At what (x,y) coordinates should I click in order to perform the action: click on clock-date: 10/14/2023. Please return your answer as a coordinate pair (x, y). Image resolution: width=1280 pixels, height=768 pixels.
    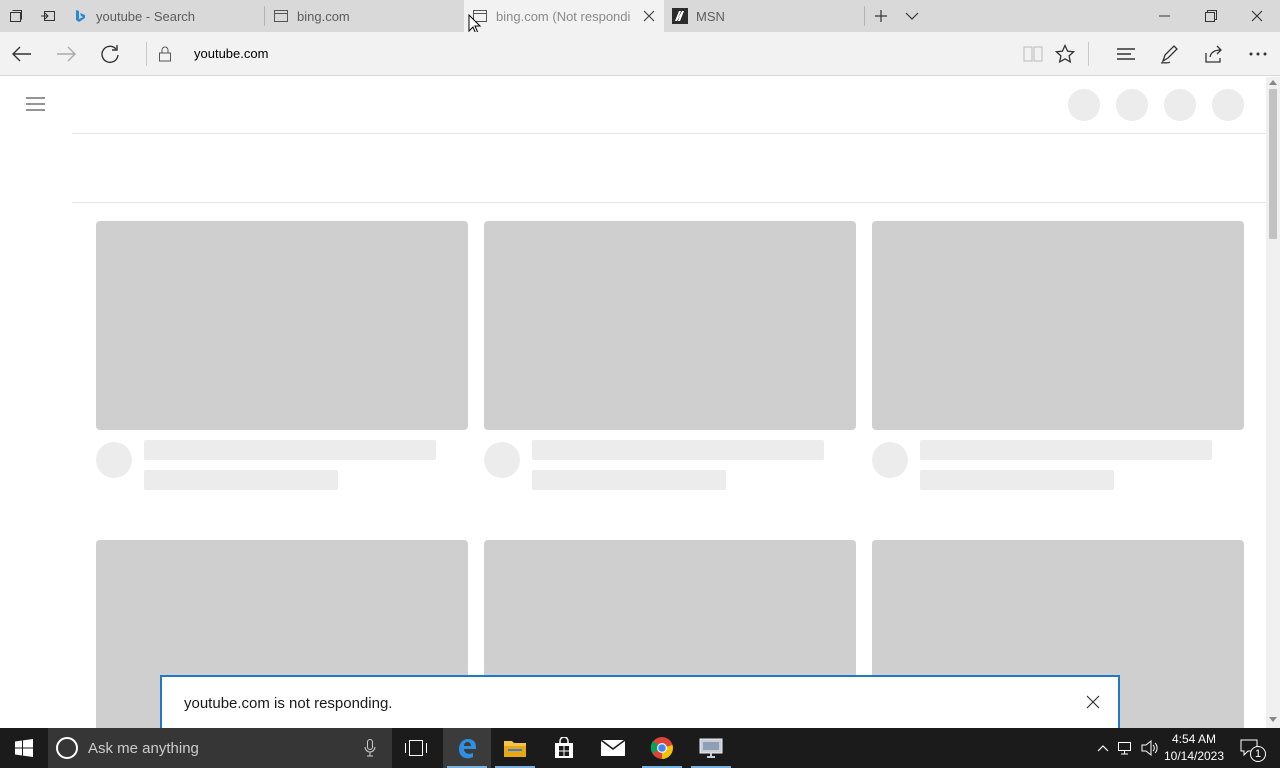
    Looking at the image, I should click on (1194, 756).